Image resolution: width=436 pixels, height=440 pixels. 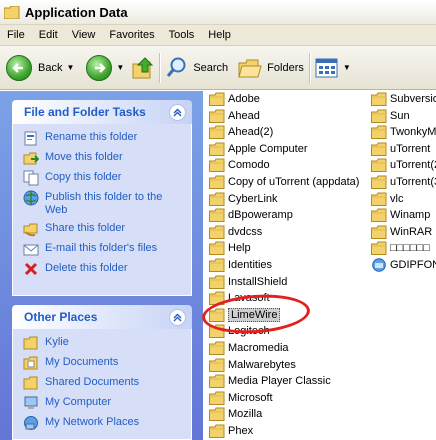 I want to click on folder-item: CyberLink, so click(x=243, y=199).